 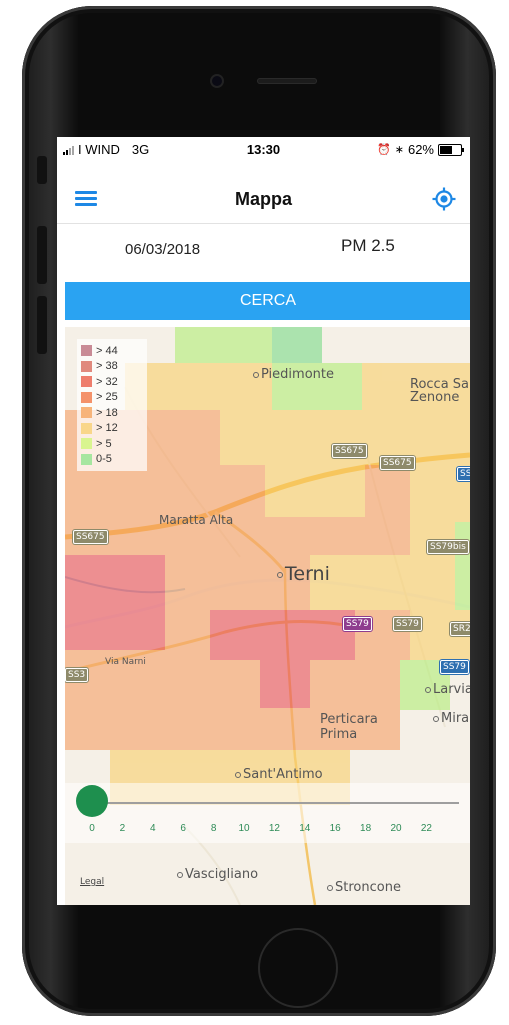 I want to click on slider-thumb, so click(x=92, y=801).